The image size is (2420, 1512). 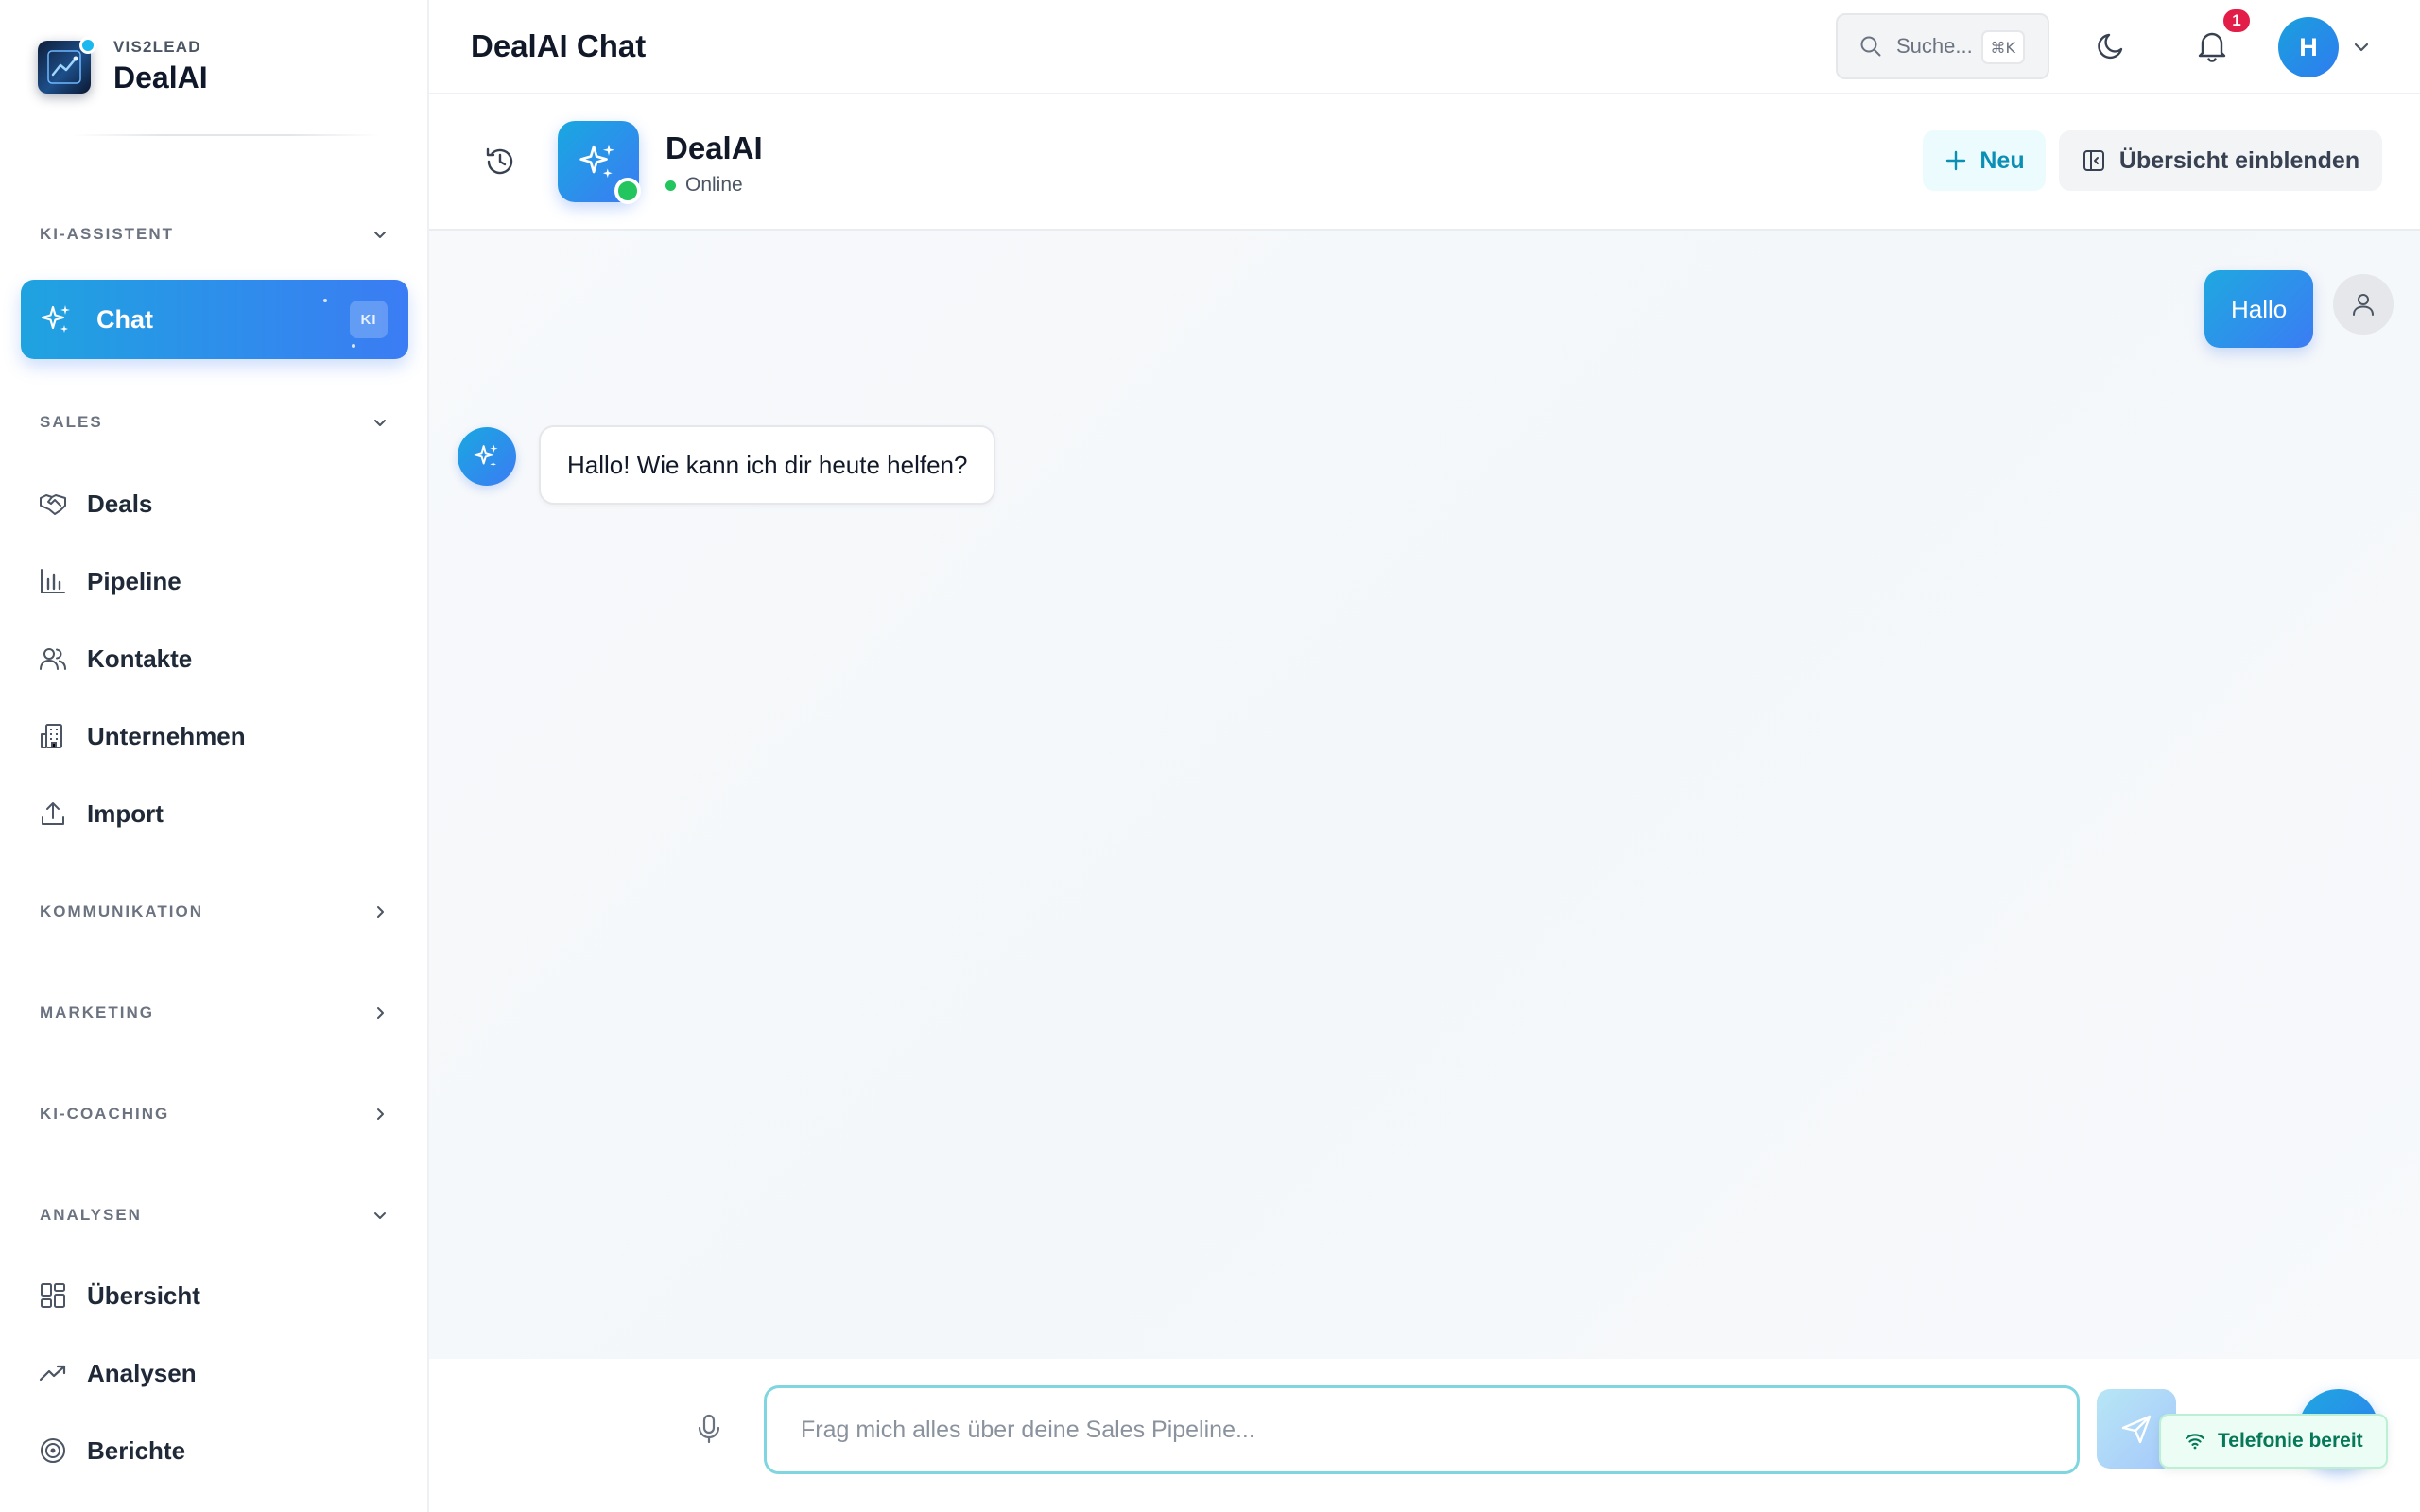 I want to click on telefonie-status-toast: Telefonie bereit, so click(x=2273, y=1441).